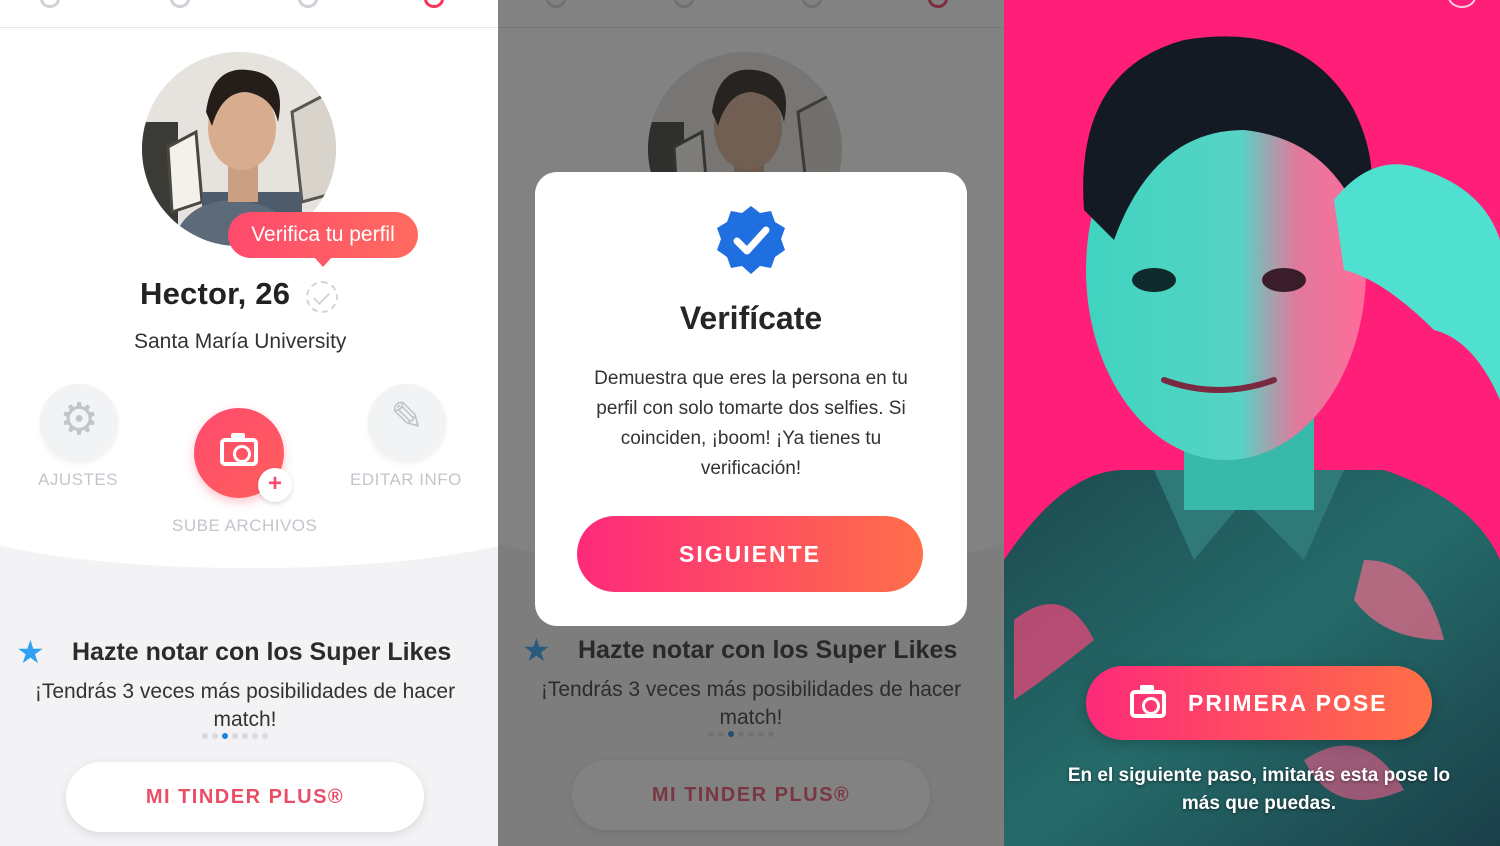 This screenshot has width=1500, height=846. I want to click on profile-tab-icon, so click(50, 4).